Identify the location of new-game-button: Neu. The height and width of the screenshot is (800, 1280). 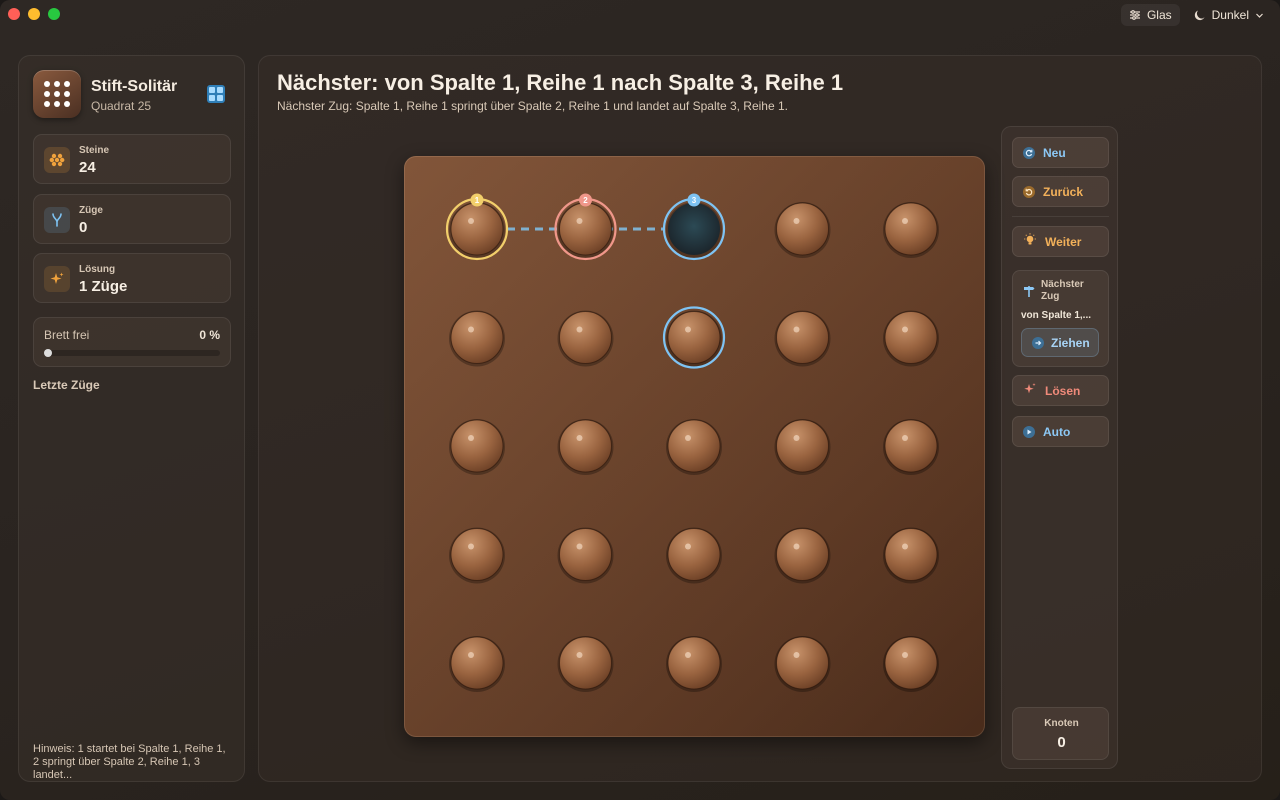
(1060, 152).